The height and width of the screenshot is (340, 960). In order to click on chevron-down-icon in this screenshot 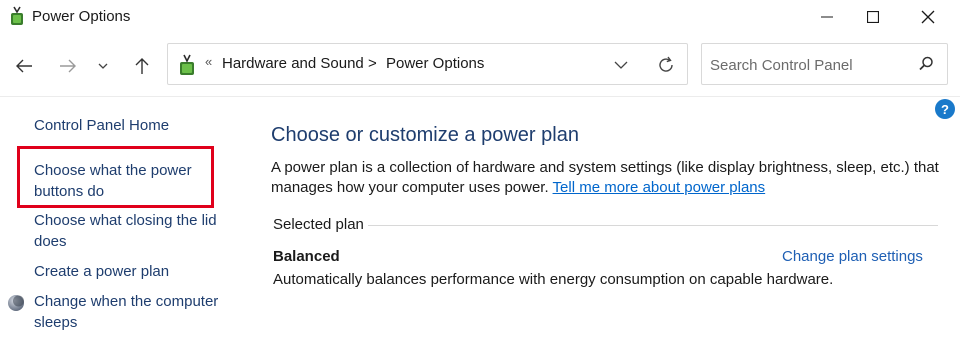, I will do `click(103, 66)`.